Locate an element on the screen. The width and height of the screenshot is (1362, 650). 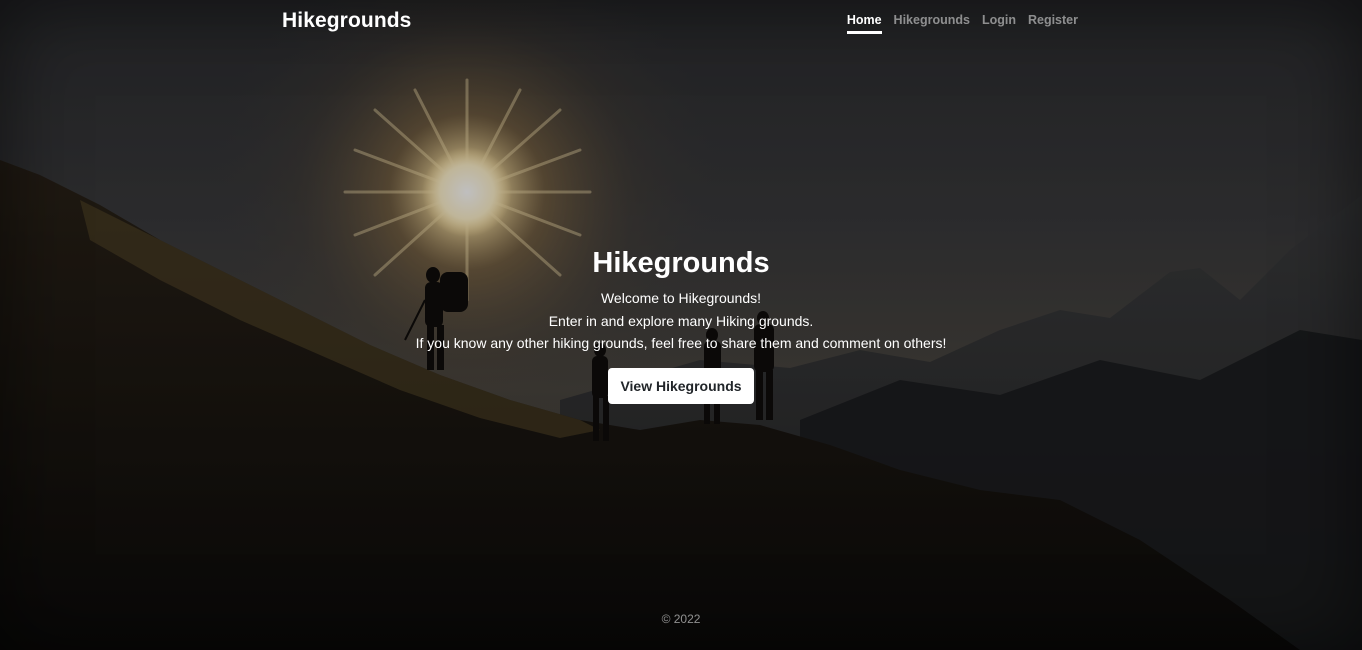
nav-link-home: Home is located at coordinates (864, 23).